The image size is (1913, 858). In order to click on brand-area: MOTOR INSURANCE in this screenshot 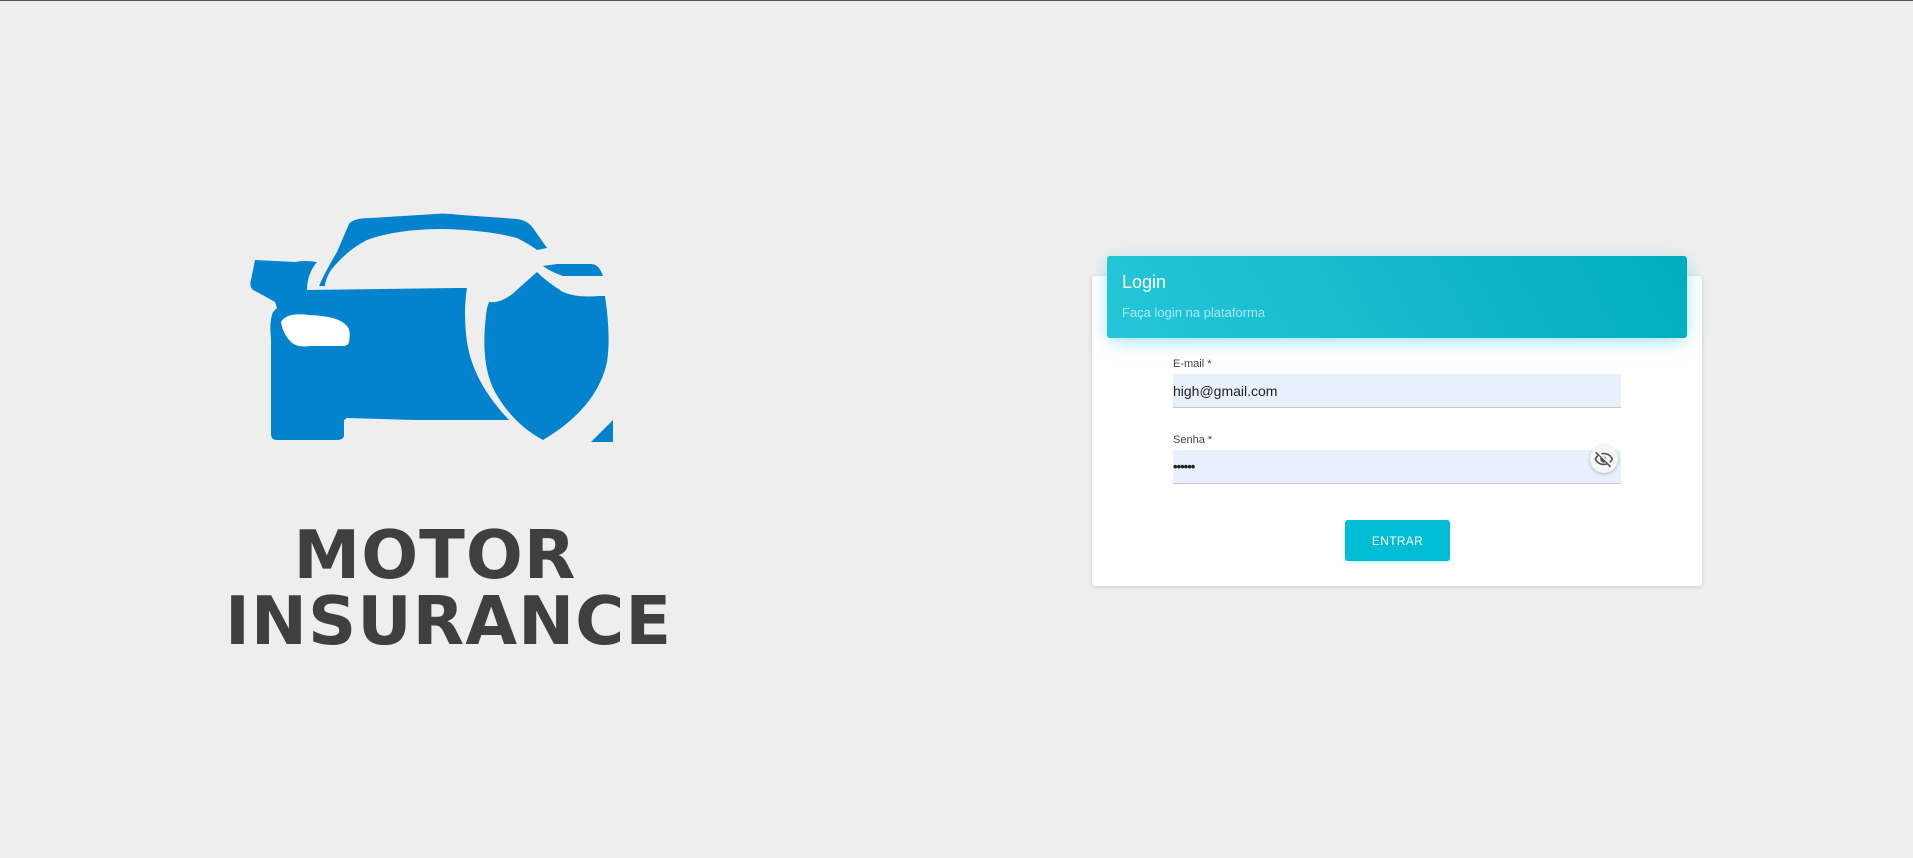, I will do `click(449, 435)`.